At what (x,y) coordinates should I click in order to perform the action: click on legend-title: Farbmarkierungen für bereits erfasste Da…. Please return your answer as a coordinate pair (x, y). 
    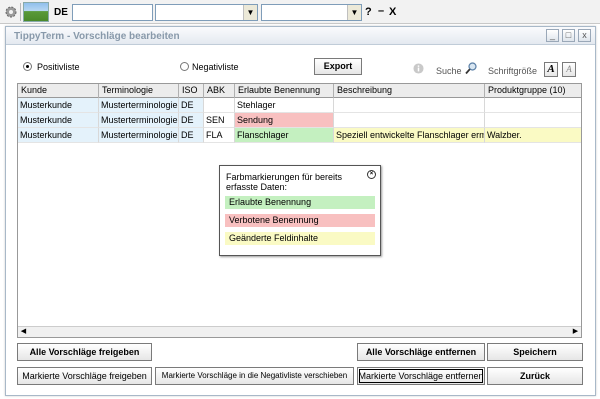
    Looking at the image, I should click on (284, 182).